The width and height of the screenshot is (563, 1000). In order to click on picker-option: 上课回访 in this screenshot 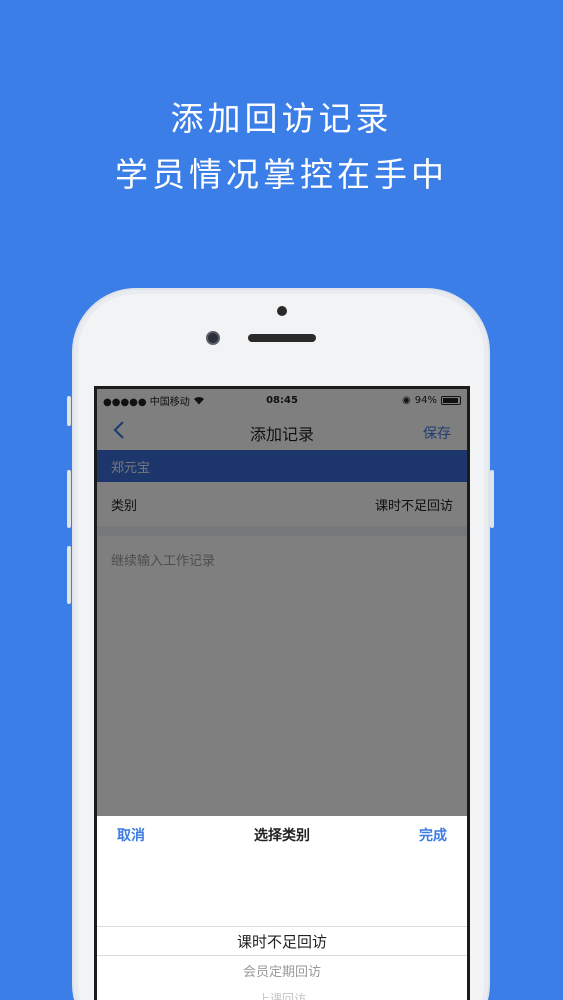, I will do `click(282, 992)`.